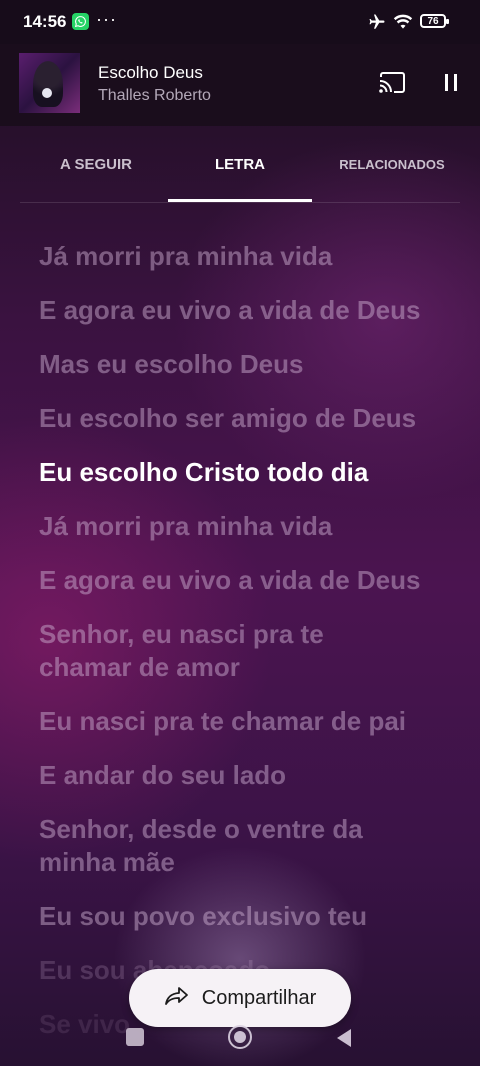 The image size is (480, 1066). Describe the element at coordinates (203, 916) in the screenshot. I see `lyric-line: Eu sou povo exclusivo teu` at that location.